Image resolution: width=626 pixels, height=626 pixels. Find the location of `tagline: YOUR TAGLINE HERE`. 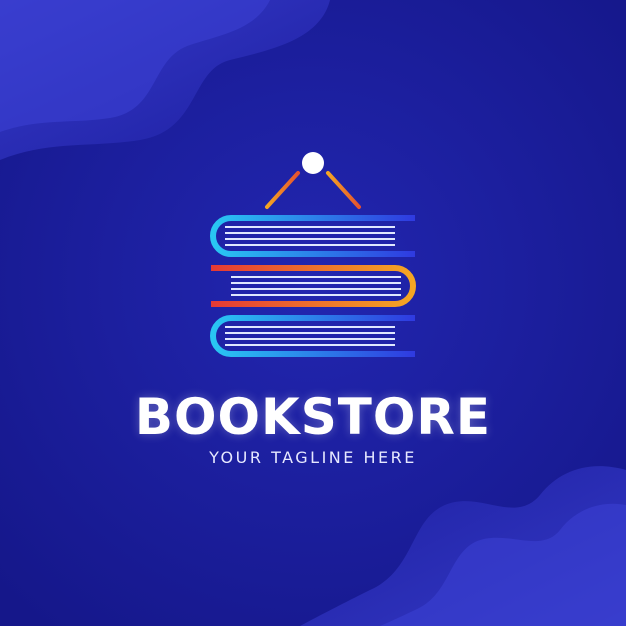

tagline: YOUR TAGLINE HERE is located at coordinates (313, 457).